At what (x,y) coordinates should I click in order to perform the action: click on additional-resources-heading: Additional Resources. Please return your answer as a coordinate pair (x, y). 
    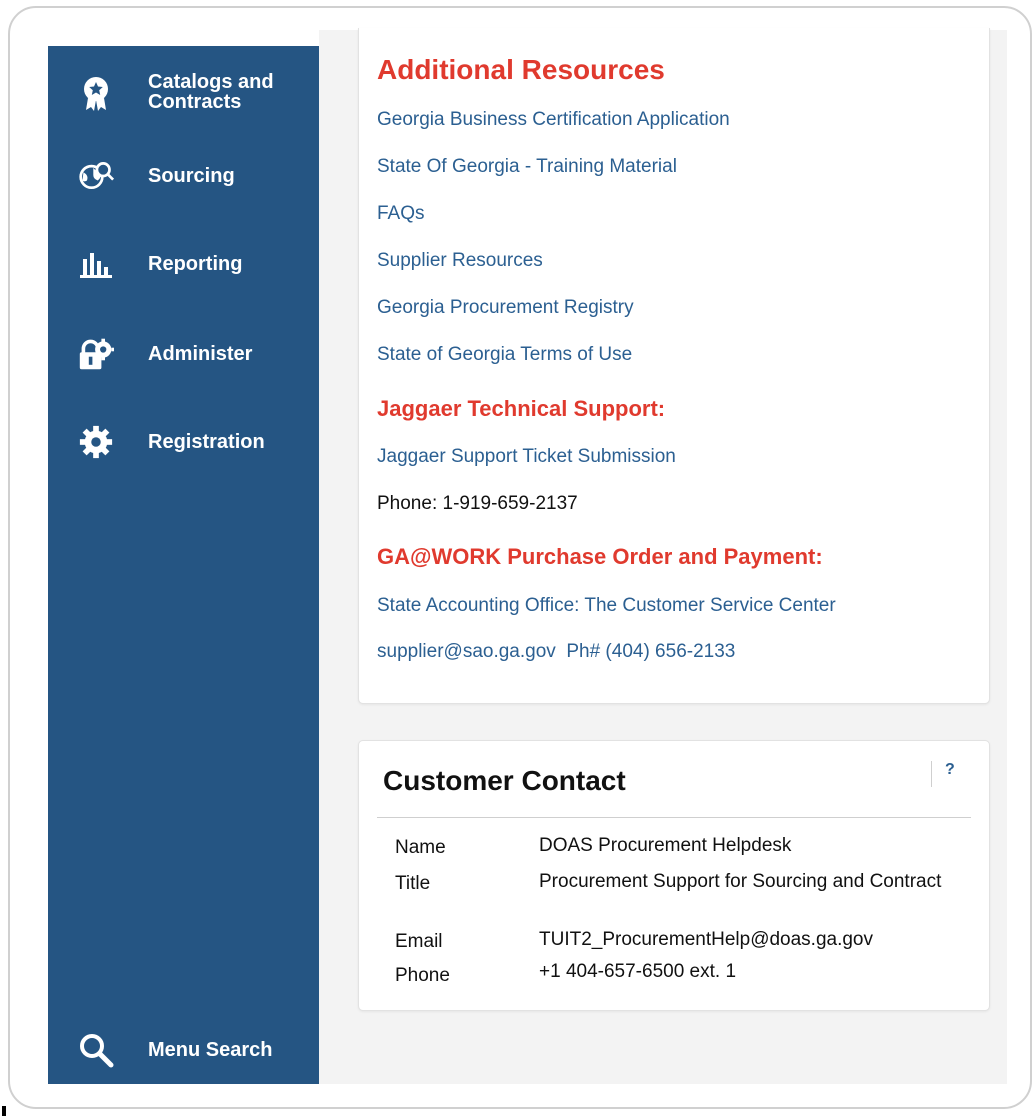
    Looking at the image, I should click on (521, 69).